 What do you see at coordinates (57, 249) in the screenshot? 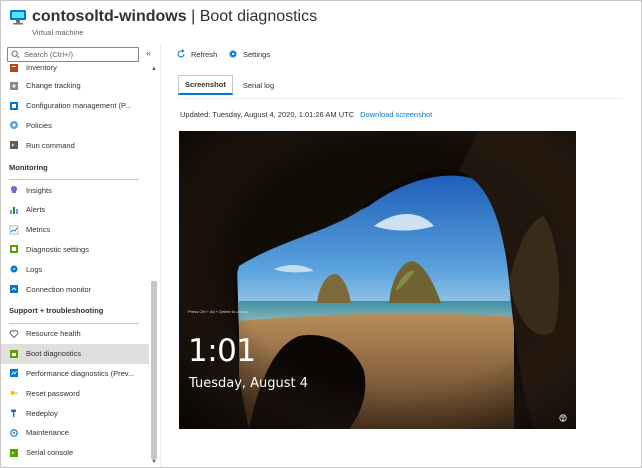
I see `menu-item-label: Diagnostic settings` at bounding box center [57, 249].